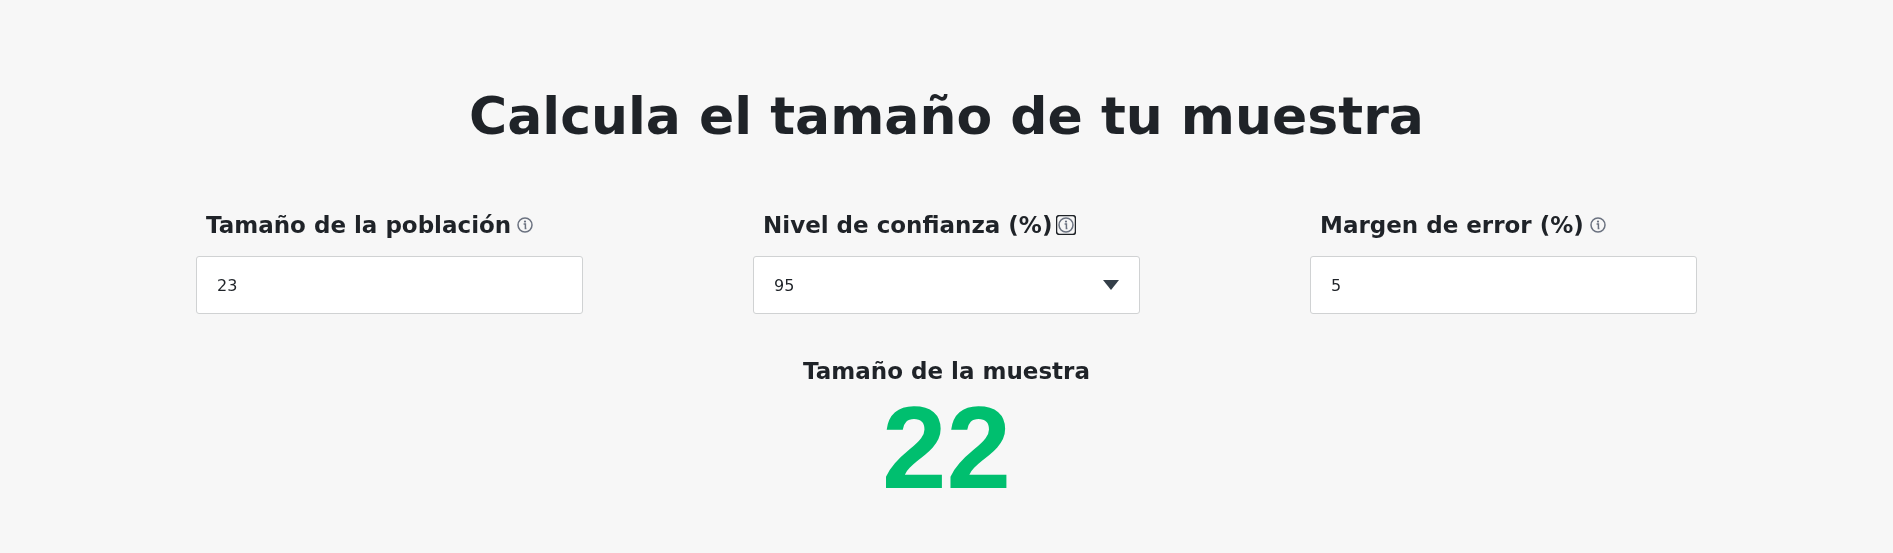 This screenshot has width=1893, height=553. Describe the element at coordinates (946, 285) in the screenshot. I see `dropdown-field: 95` at that location.